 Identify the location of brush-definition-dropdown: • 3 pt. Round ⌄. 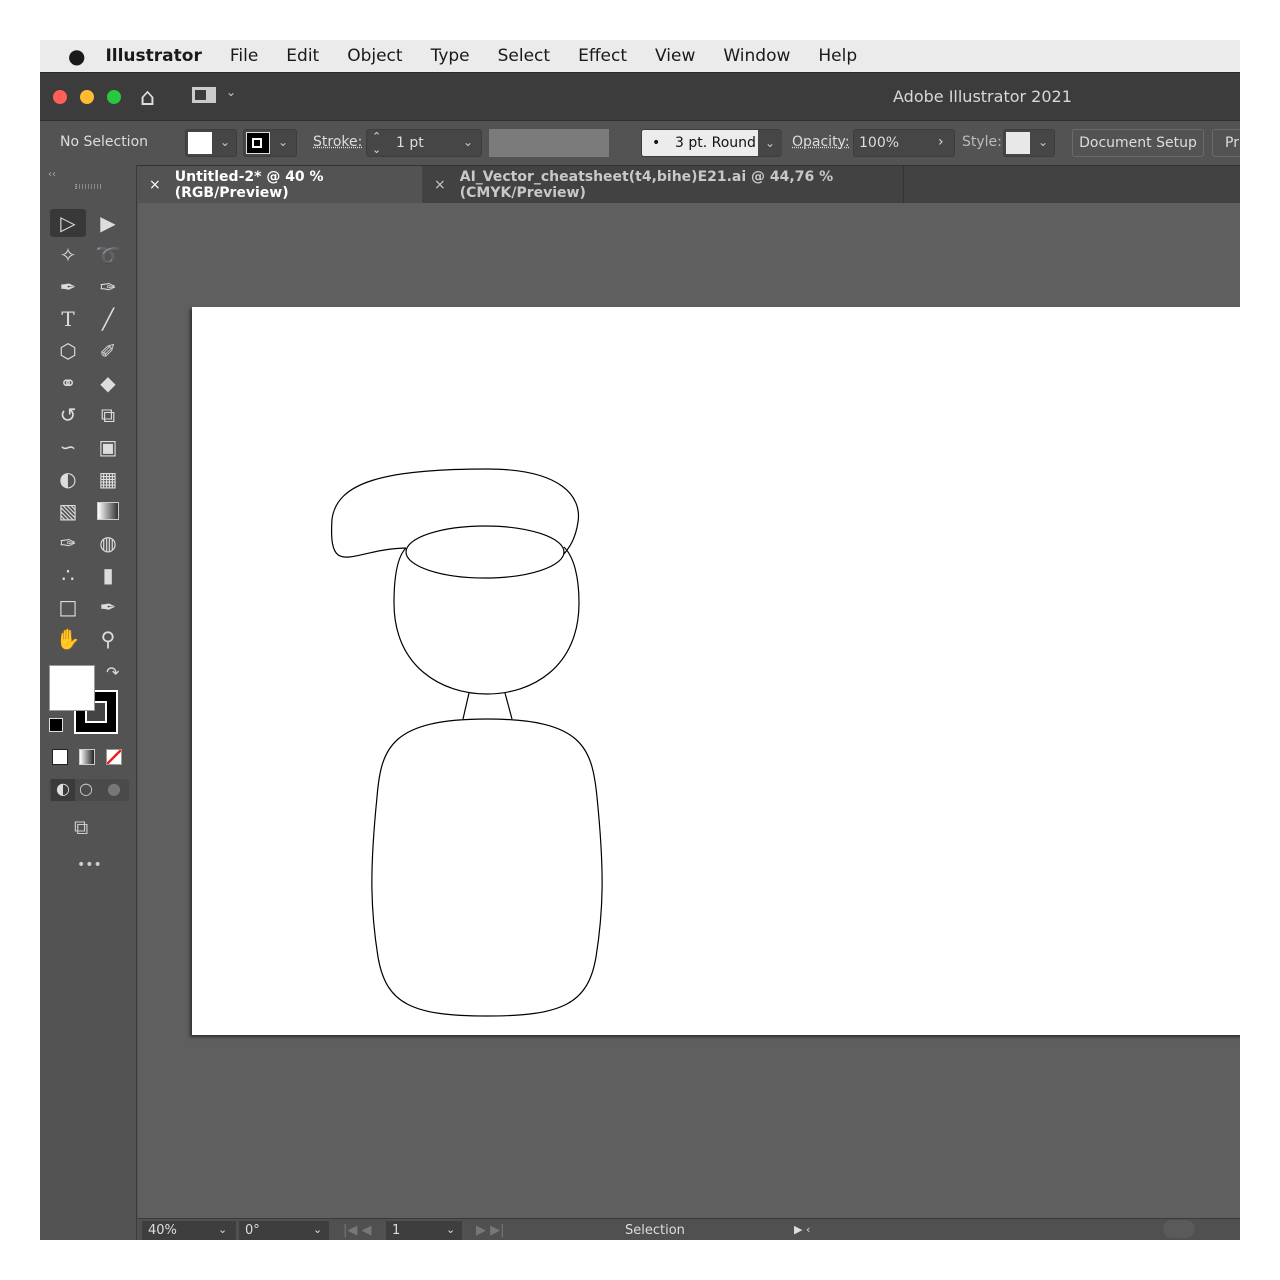
(711, 143).